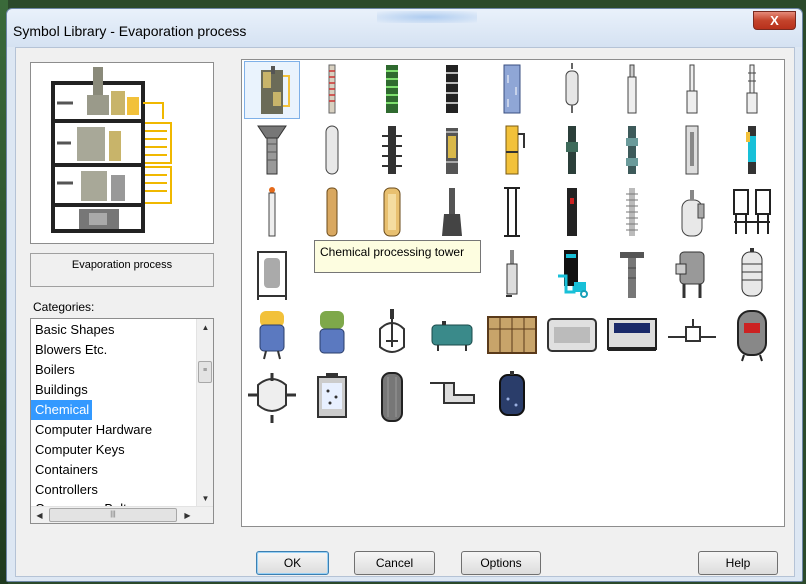  Describe the element at coordinates (204, 413) in the screenshot. I see `categories-vertical-scrollbar: ▲ ≡ ▼` at that location.